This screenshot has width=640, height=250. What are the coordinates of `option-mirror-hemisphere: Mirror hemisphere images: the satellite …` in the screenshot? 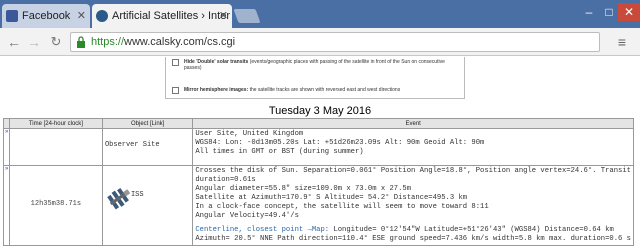 It's located at (315, 90).